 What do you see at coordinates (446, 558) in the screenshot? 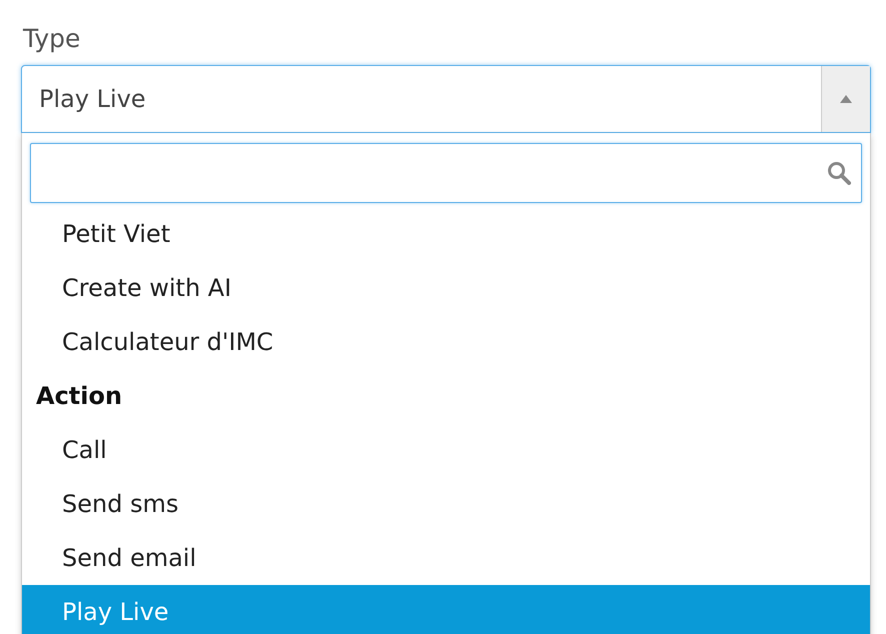
I see `dropdown-option: Send email` at bounding box center [446, 558].